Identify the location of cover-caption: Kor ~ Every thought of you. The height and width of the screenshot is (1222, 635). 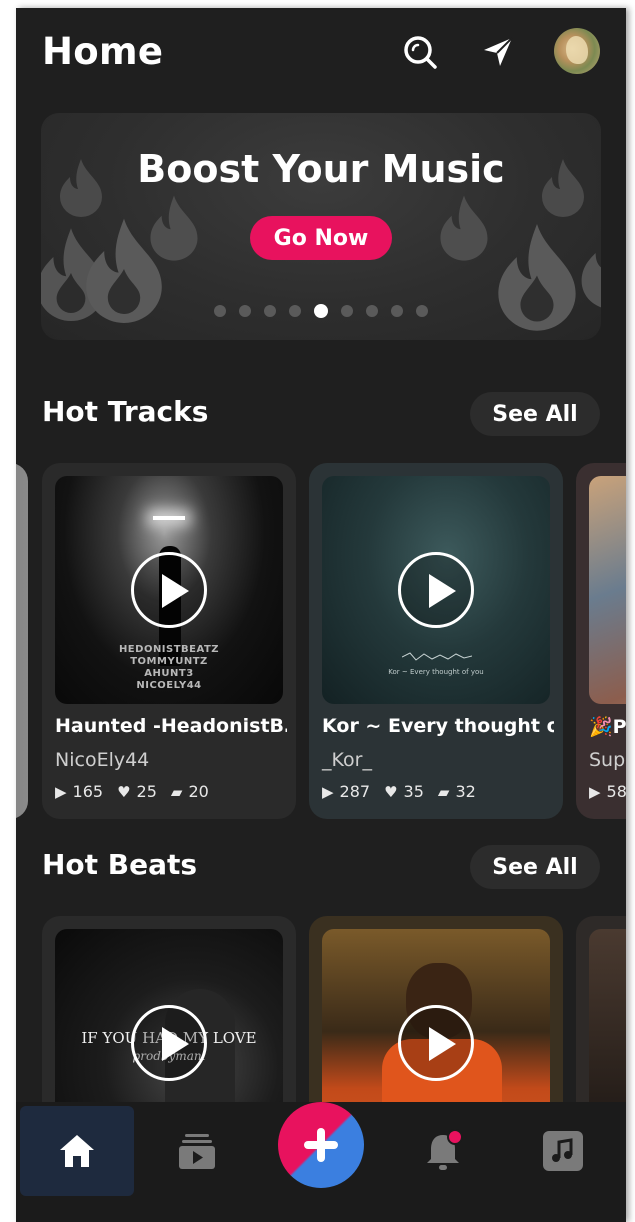
(436, 672).